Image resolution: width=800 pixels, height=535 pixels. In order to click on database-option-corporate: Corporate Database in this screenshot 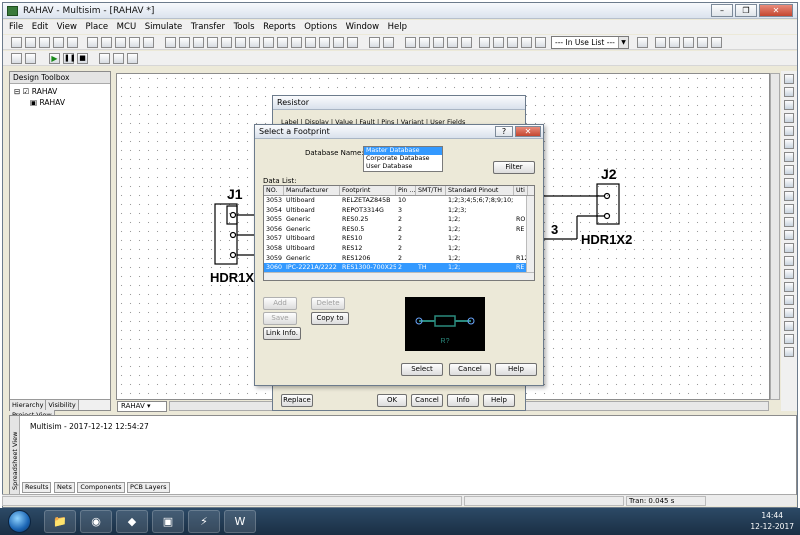, I will do `click(403, 159)`.